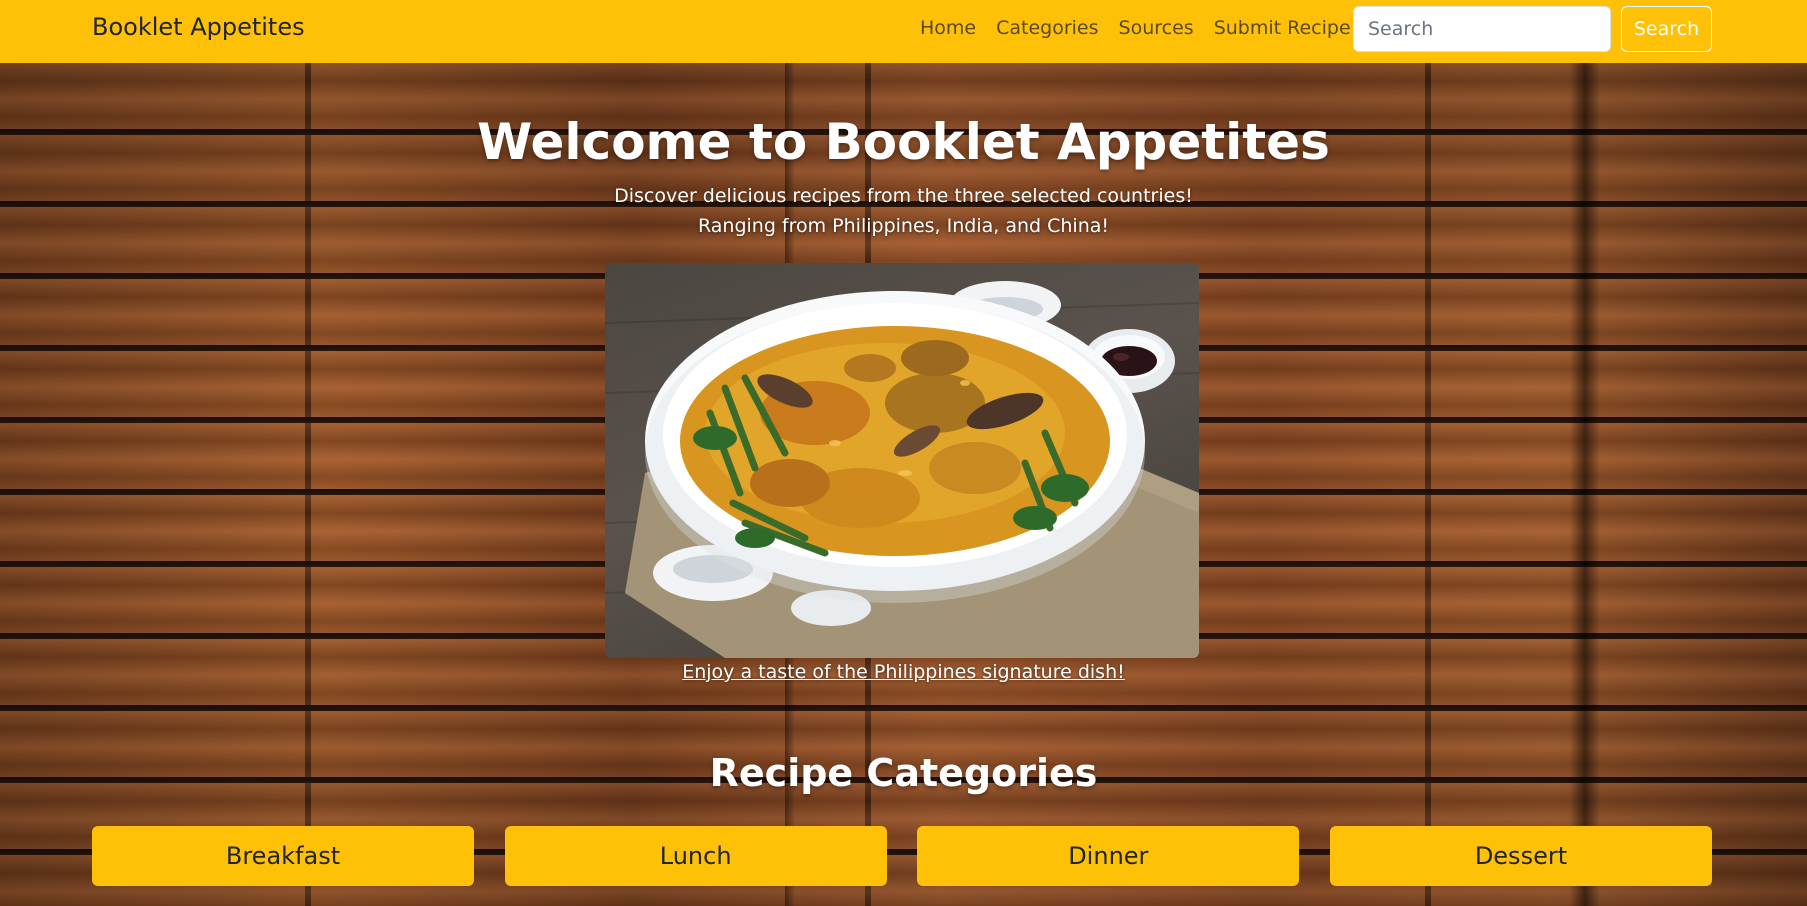 The width and height of the screenshot is (1807, 906). Describe the element at coordinates (1482, 29) in the screenshot. I see `search-input` at that location.